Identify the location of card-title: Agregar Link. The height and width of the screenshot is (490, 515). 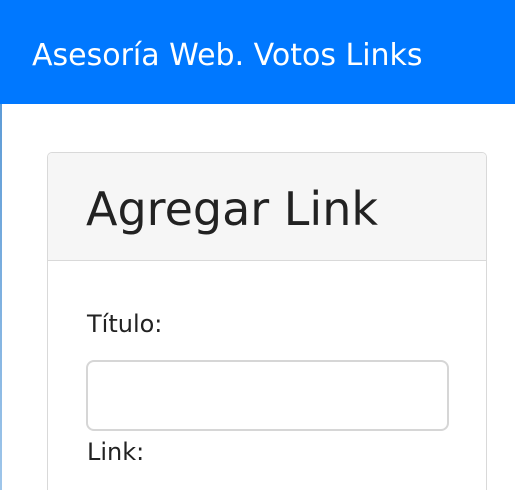
(232, 209).